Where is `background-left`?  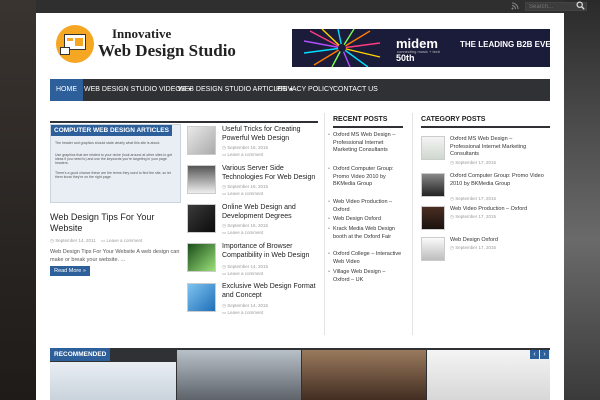
background-left is located at coordinates (18, 200).